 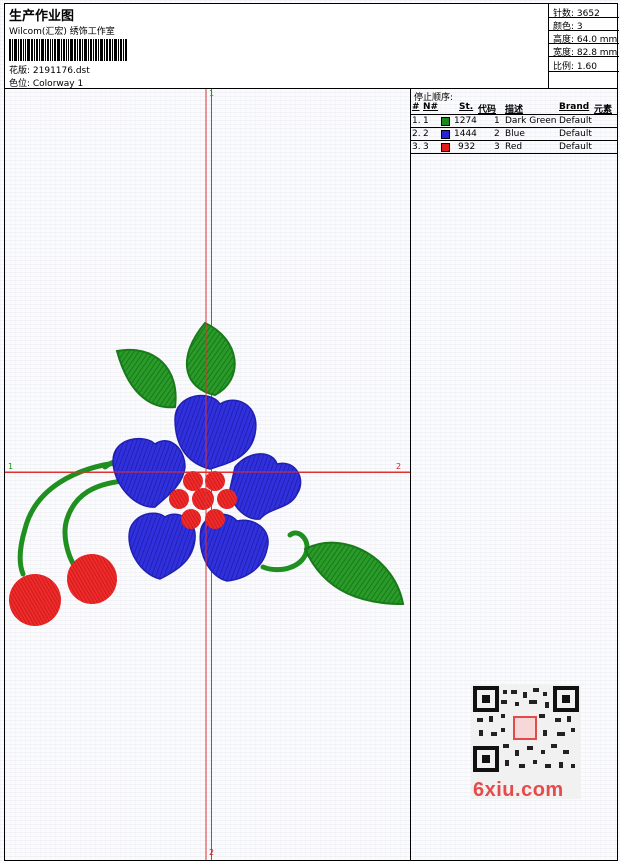 I want to click on col-n: N#, so click(x=431, y=107).